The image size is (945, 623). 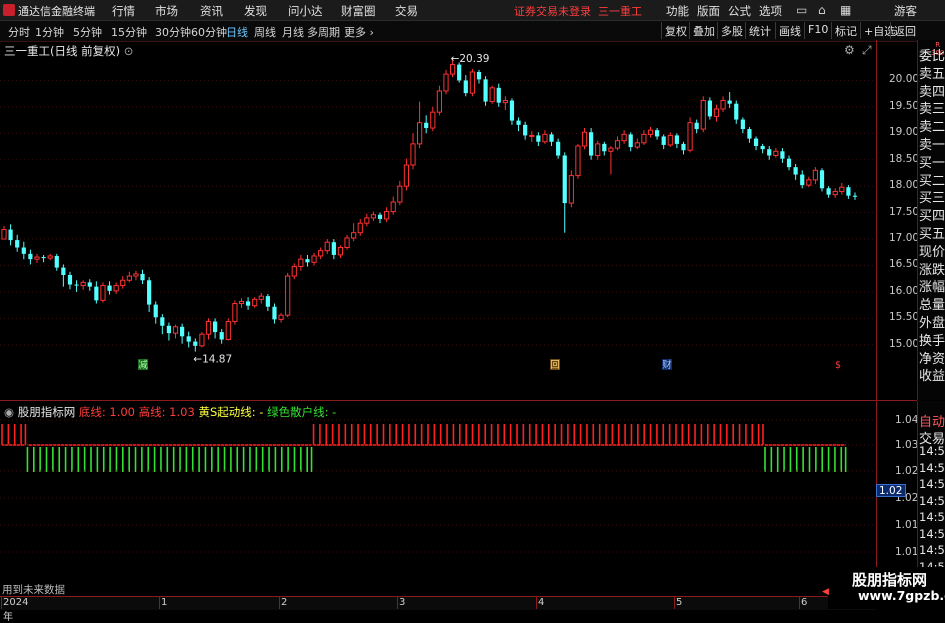 I want to click on period-tab: 分时, so click(x=19, y=32).